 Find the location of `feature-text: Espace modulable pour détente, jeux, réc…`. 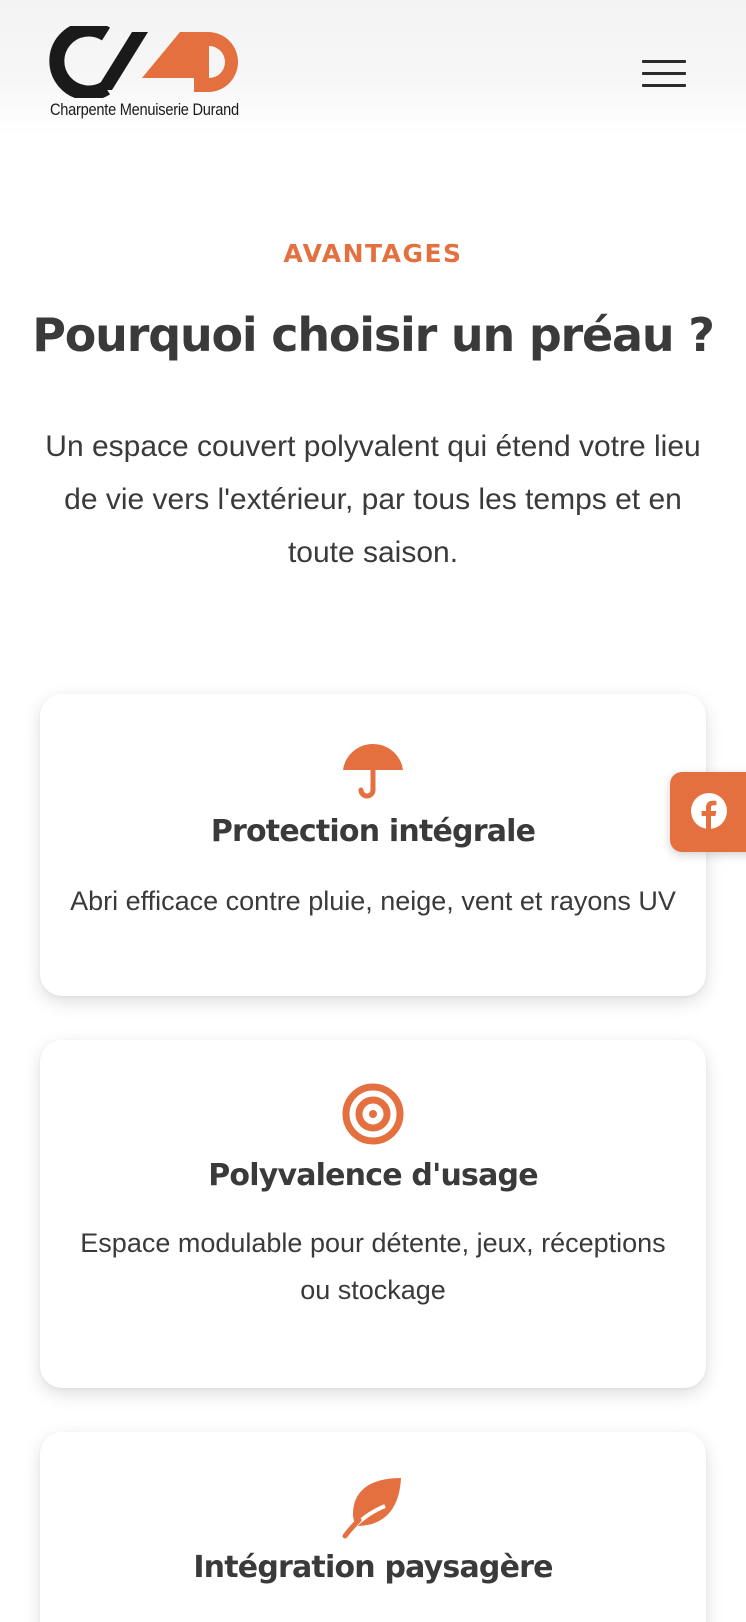

feature-text: Espace modulable pour détente, jeux, réc… is located at coordinates (373, 1266).